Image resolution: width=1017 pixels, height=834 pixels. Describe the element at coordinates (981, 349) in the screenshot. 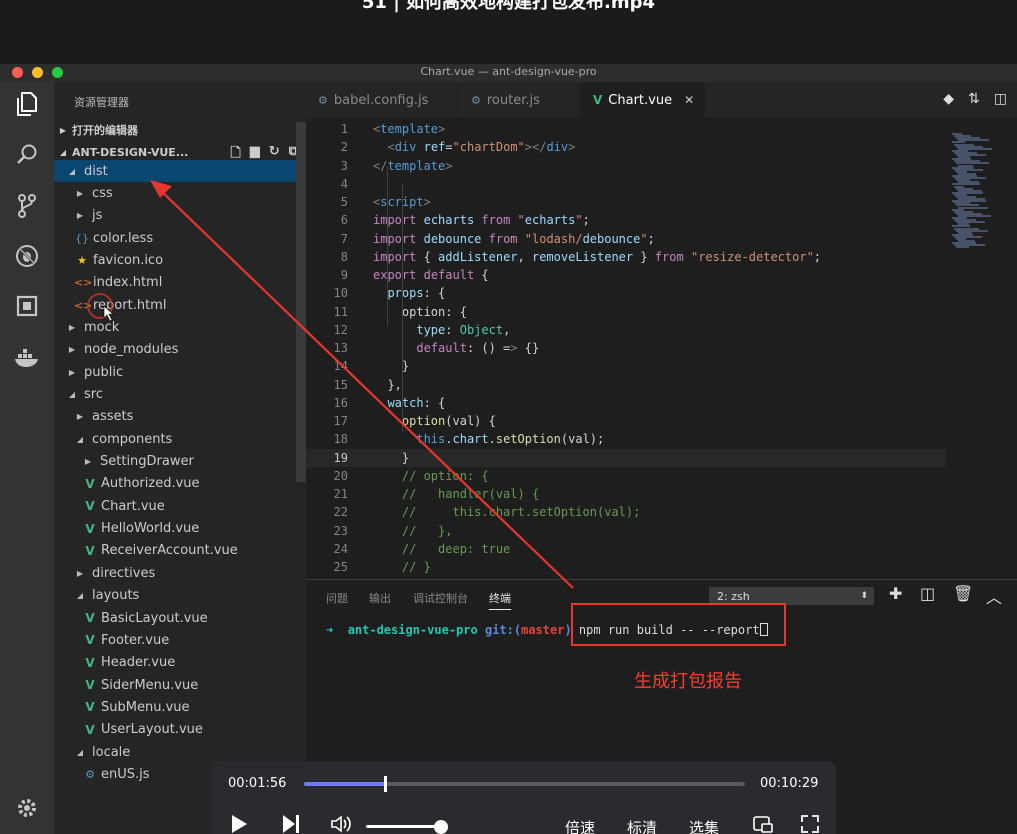

I see `minimap` at that location.